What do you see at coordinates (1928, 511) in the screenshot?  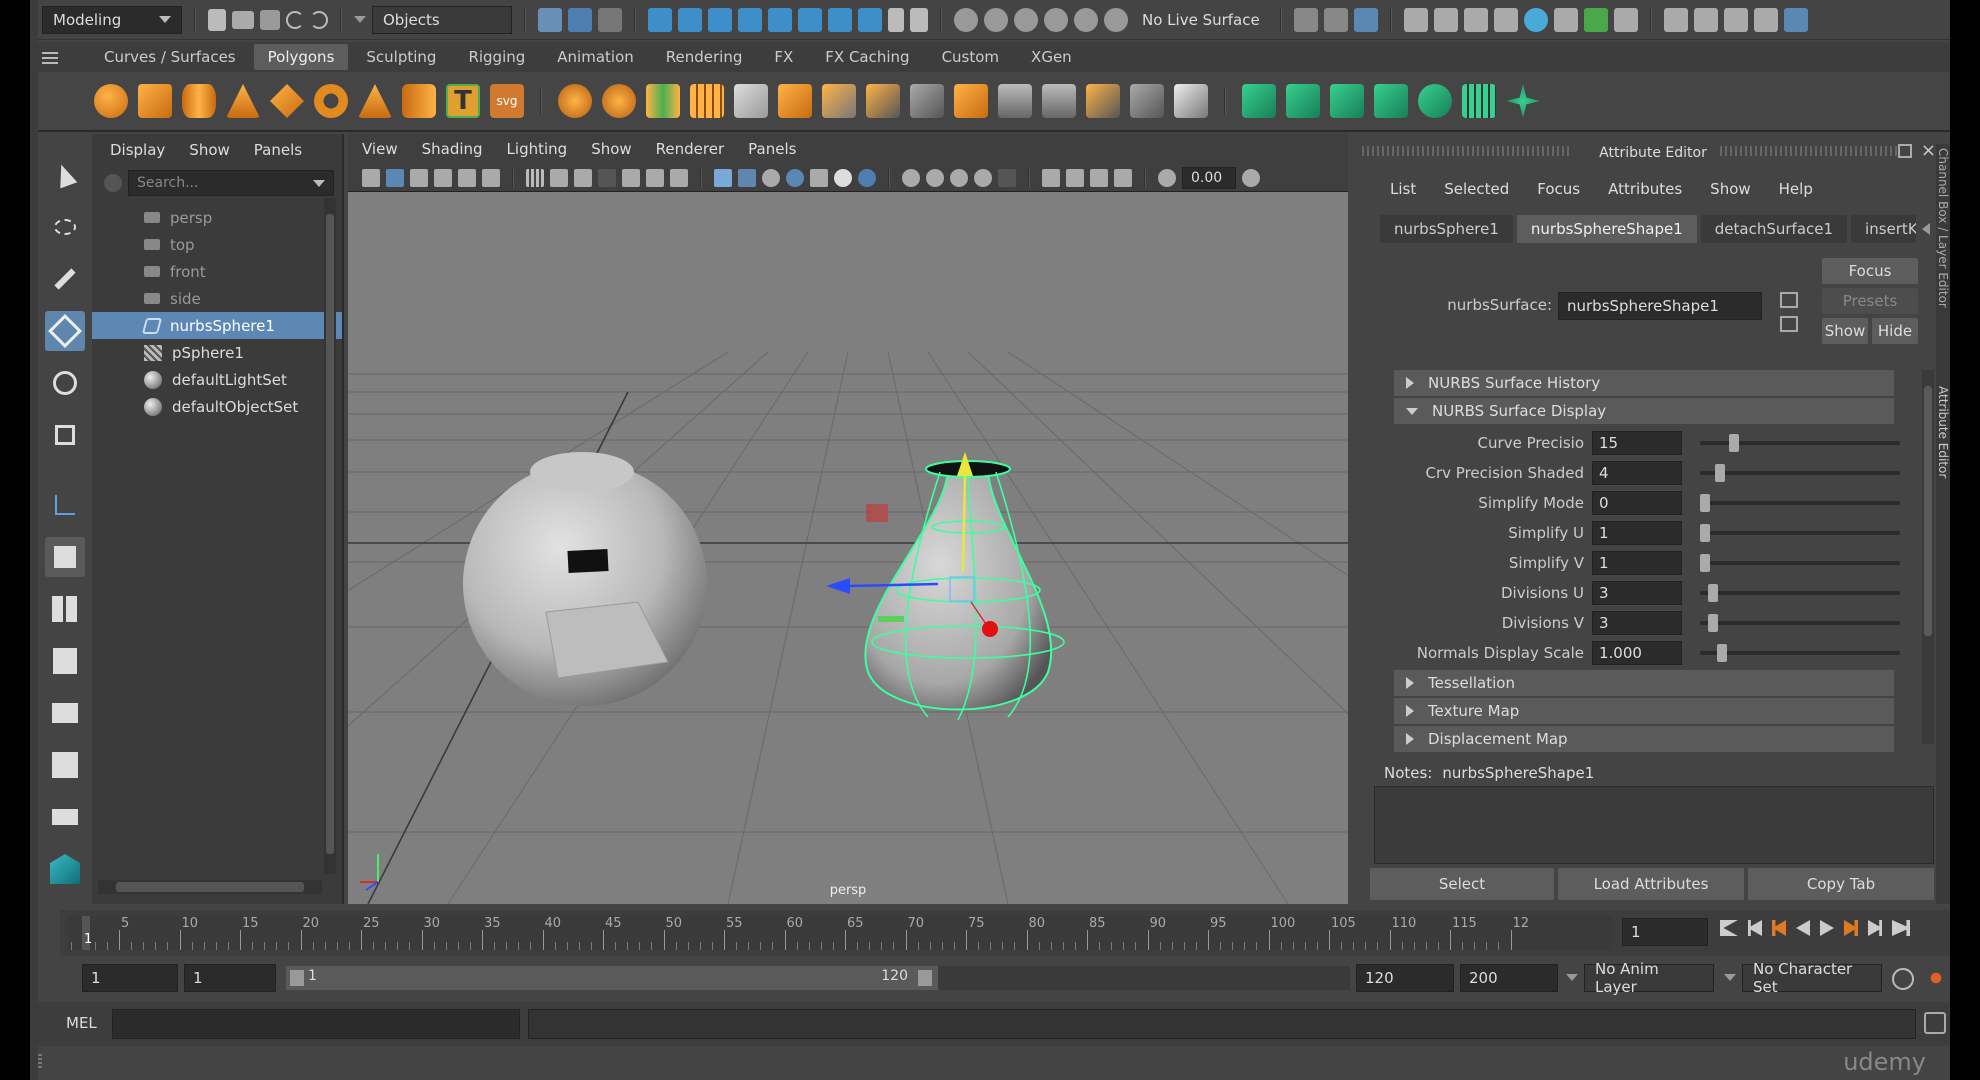 I see `scrollbar-thumb` at bounding box center [1928, 511].